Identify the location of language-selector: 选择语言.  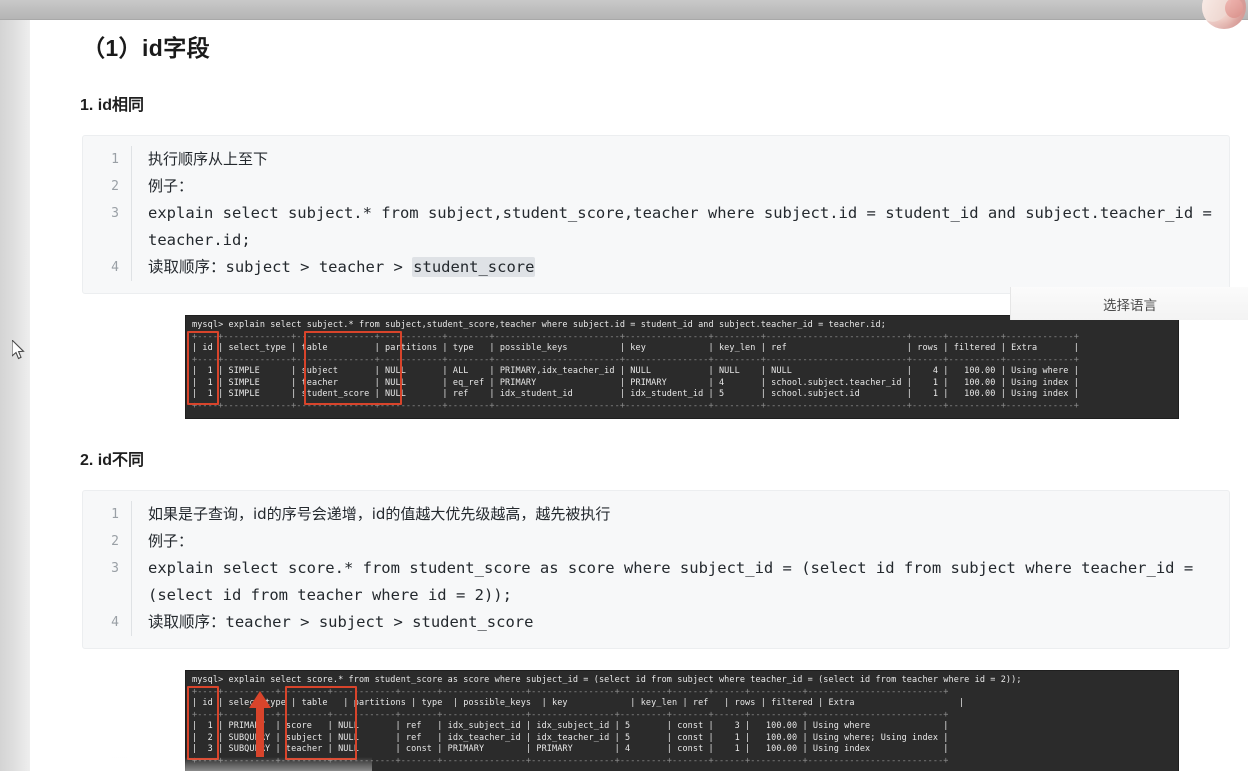
(1129, 303).